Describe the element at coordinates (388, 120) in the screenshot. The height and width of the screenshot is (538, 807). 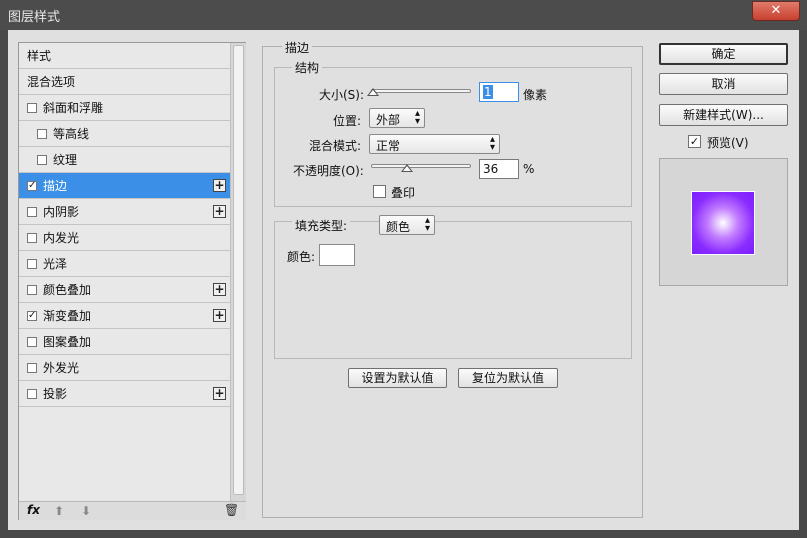
I see `position-value: 外部` at that location.